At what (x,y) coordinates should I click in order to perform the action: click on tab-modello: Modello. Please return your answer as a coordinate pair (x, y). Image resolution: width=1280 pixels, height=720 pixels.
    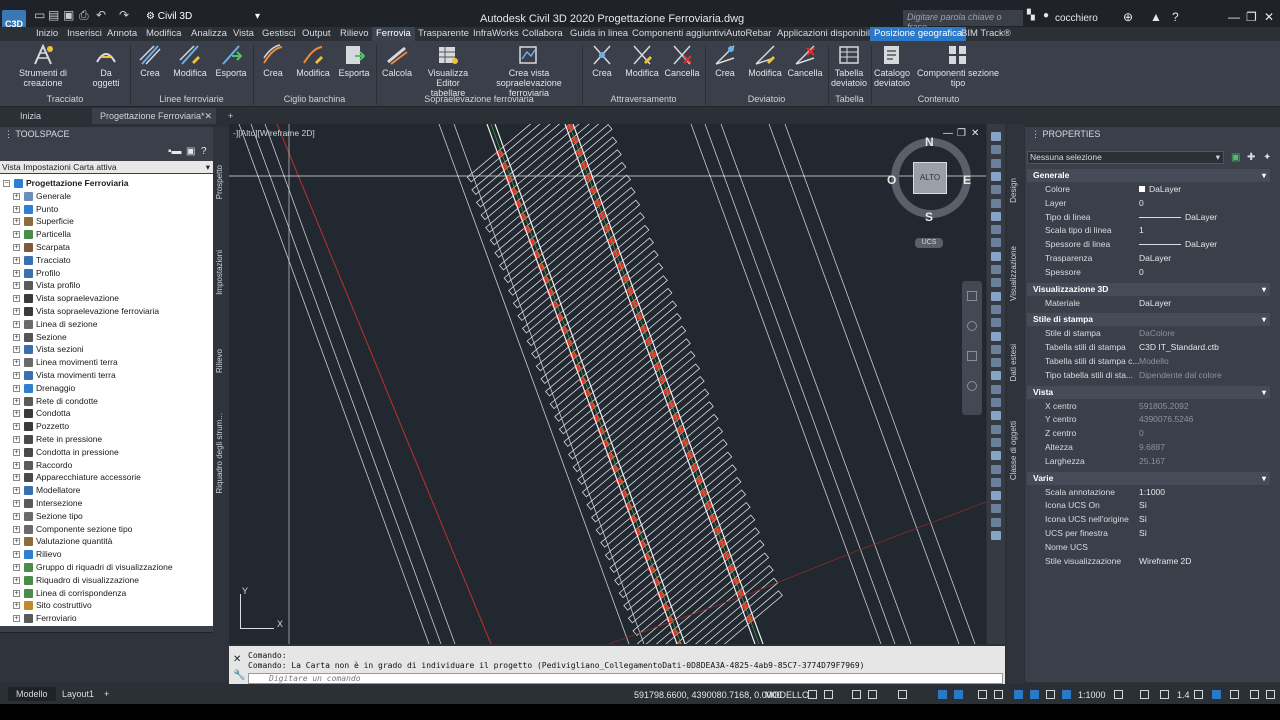
    Looking at the image, I should click on (32, 694).